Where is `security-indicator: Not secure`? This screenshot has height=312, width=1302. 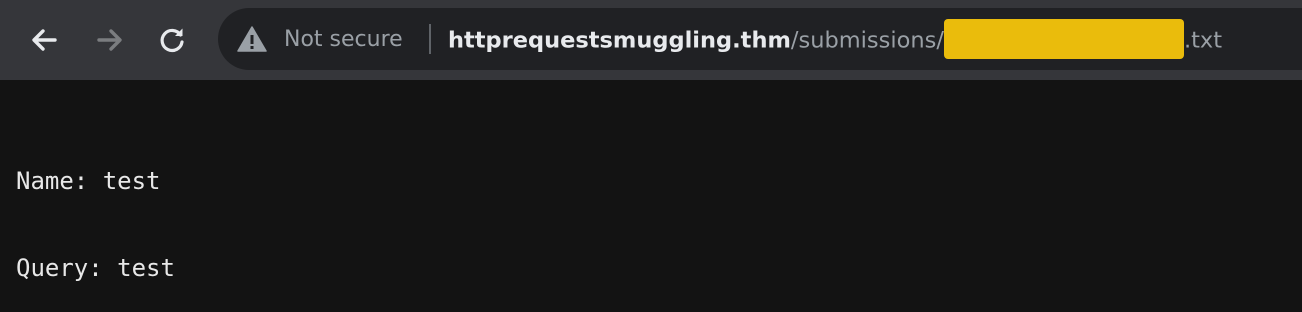
security-indicator: Not secure is located at coordinates (319, 39).